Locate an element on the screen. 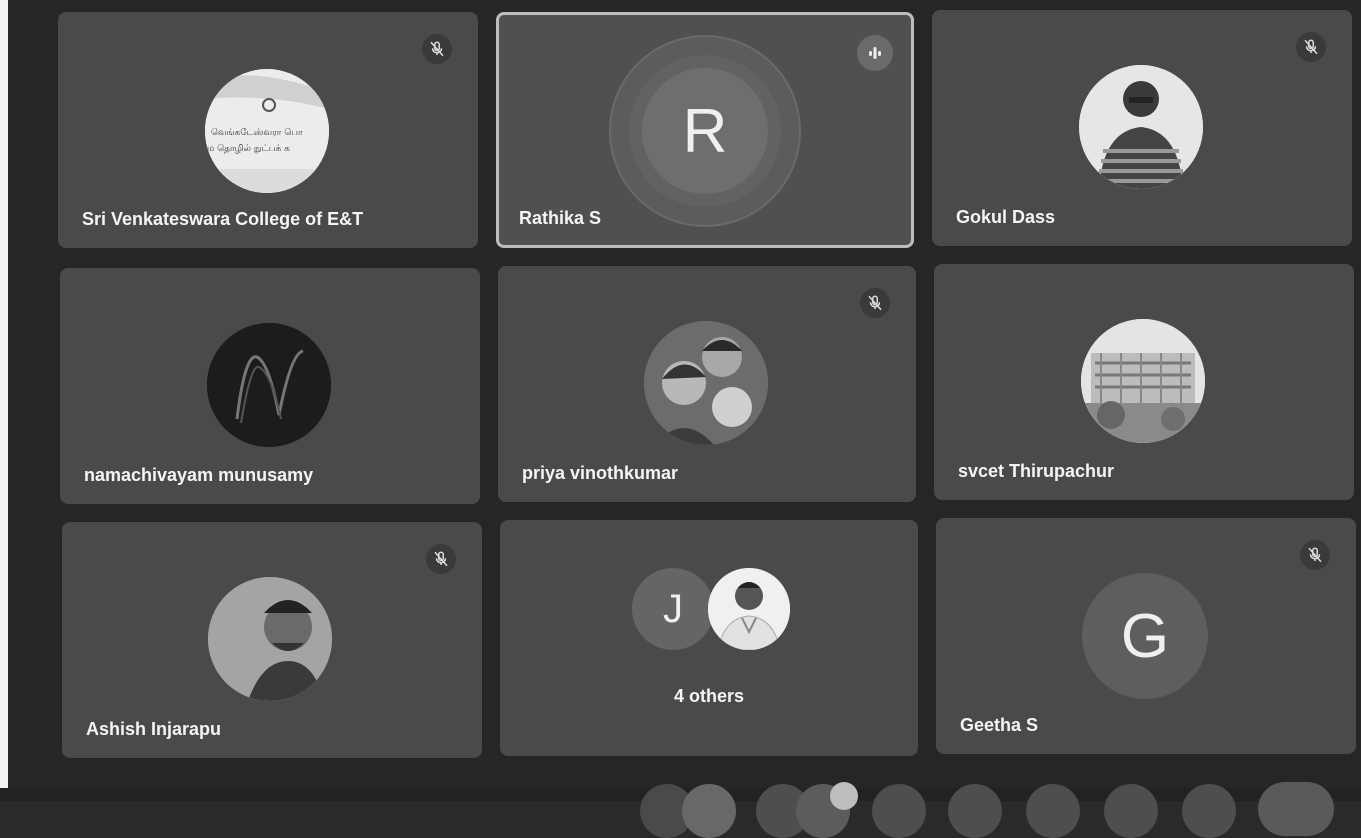 This screenshot has height=838, width=1361. leave-call-button is located at coordinates (1296, 809).